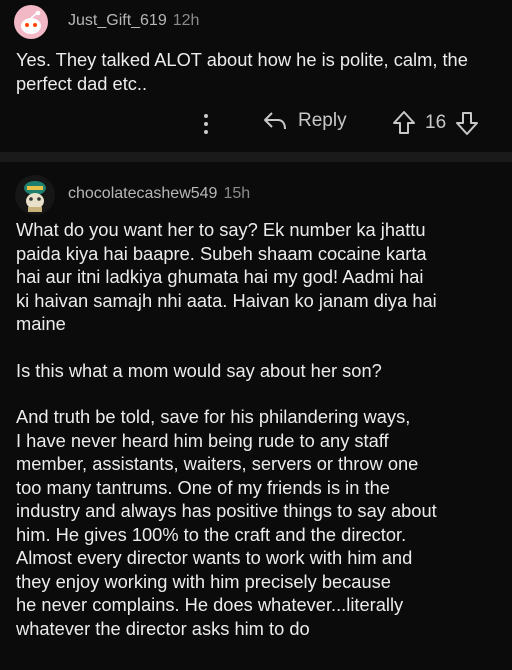 Image resolution: width=512 pixels, height=670 pixels. I want to click on vote-controls: 16, so click(435, 123).